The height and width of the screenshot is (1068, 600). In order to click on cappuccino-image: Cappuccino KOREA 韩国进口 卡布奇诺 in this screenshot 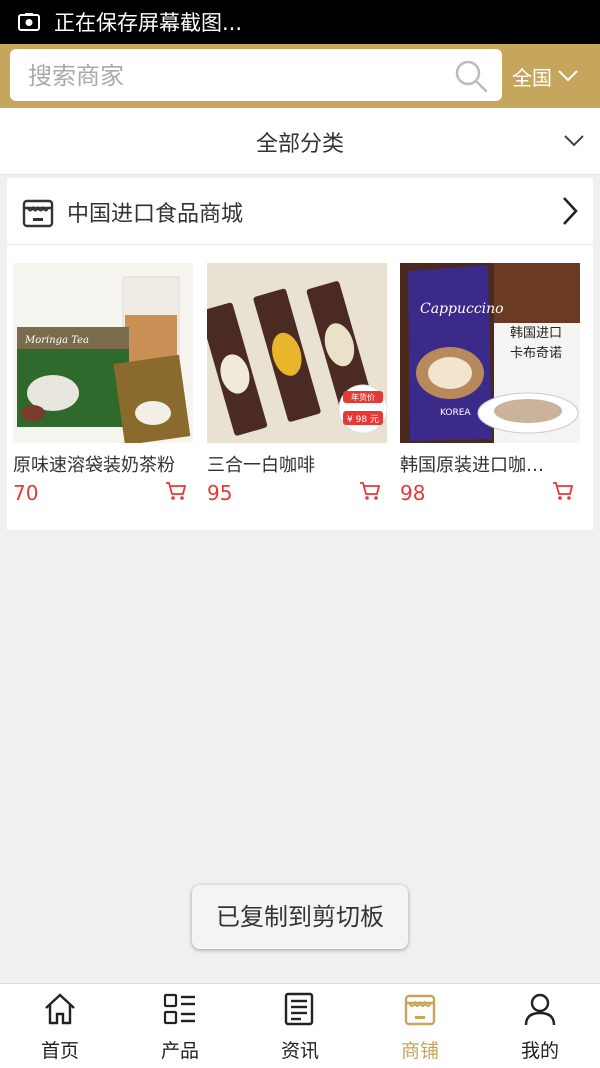, I will do `click(490, 353)`.